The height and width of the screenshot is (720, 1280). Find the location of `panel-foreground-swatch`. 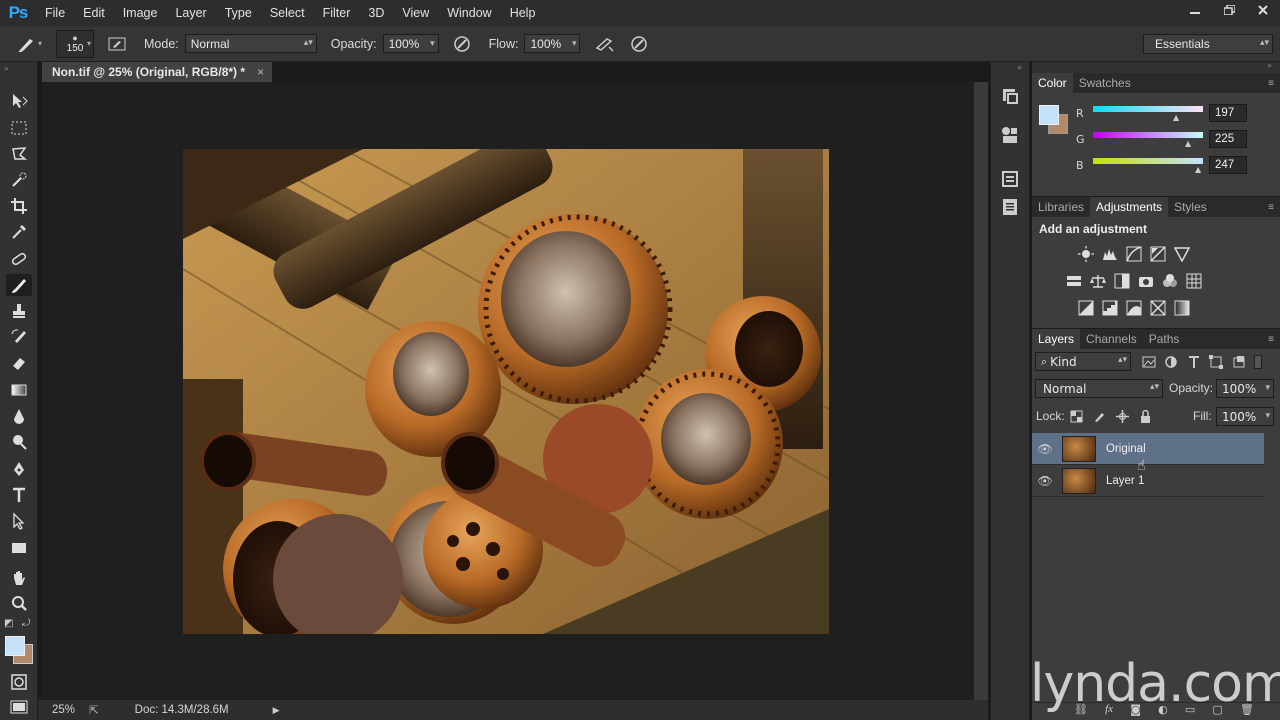

panel-foreground-swatch is located at coordinates (1049, 115).